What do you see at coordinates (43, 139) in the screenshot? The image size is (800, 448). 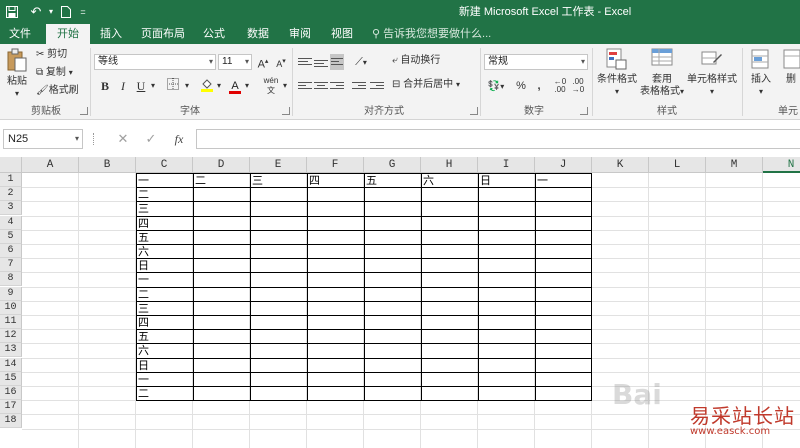 I see `name-box: N25 ▾` at bounding box center [43, 139].